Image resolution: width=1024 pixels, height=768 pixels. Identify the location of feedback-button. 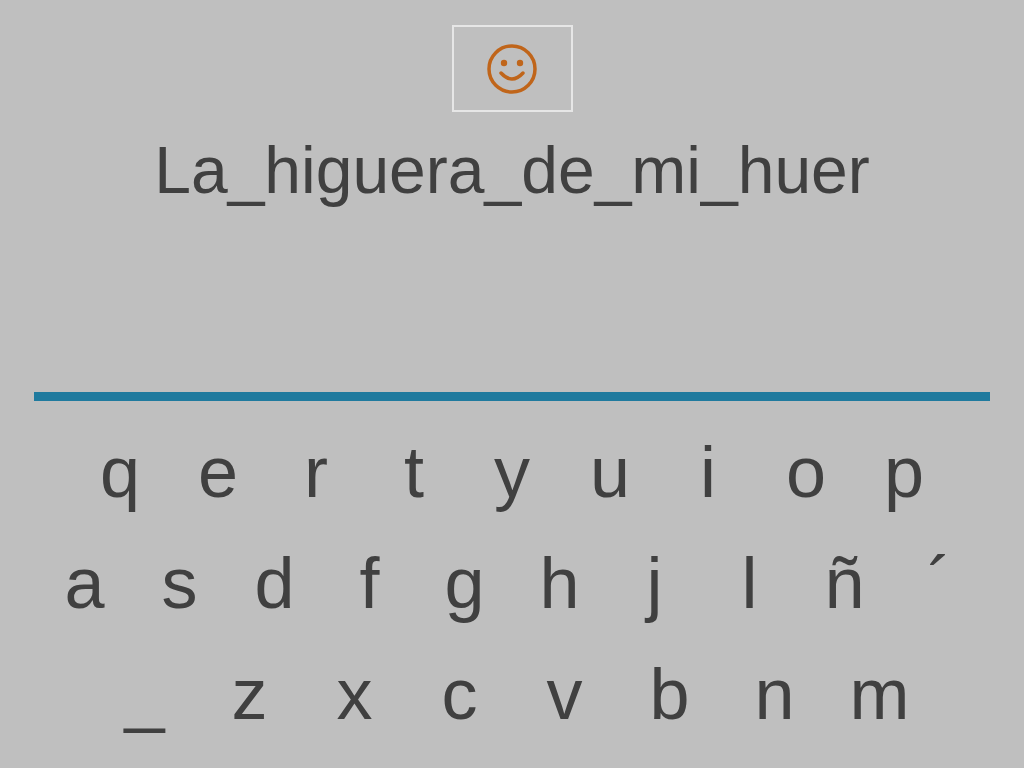
(512, 68).